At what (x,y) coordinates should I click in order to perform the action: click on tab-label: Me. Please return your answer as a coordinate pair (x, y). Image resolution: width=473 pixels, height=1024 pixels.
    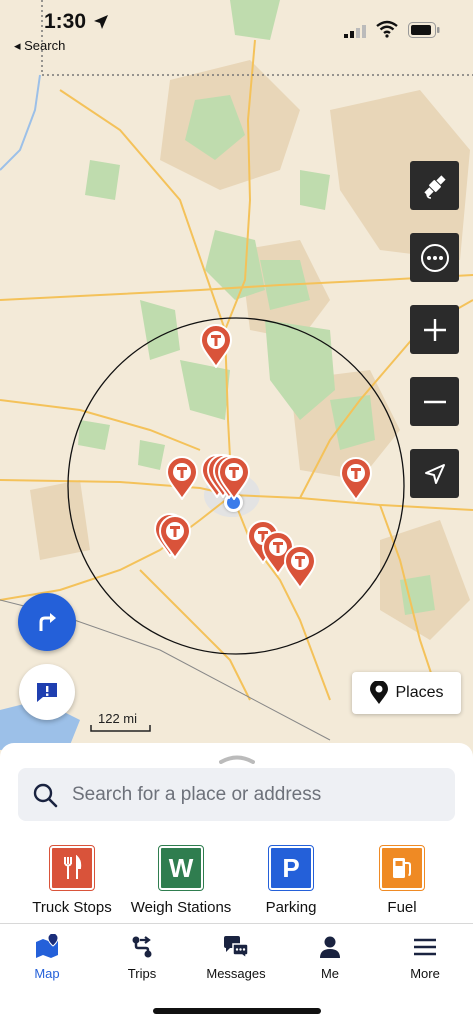
    Looking at the image, I should click on (330, 973).